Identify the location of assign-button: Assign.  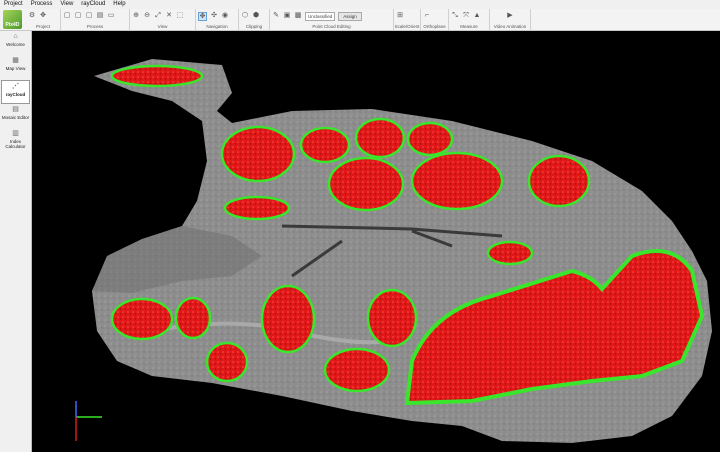
(350, 16).